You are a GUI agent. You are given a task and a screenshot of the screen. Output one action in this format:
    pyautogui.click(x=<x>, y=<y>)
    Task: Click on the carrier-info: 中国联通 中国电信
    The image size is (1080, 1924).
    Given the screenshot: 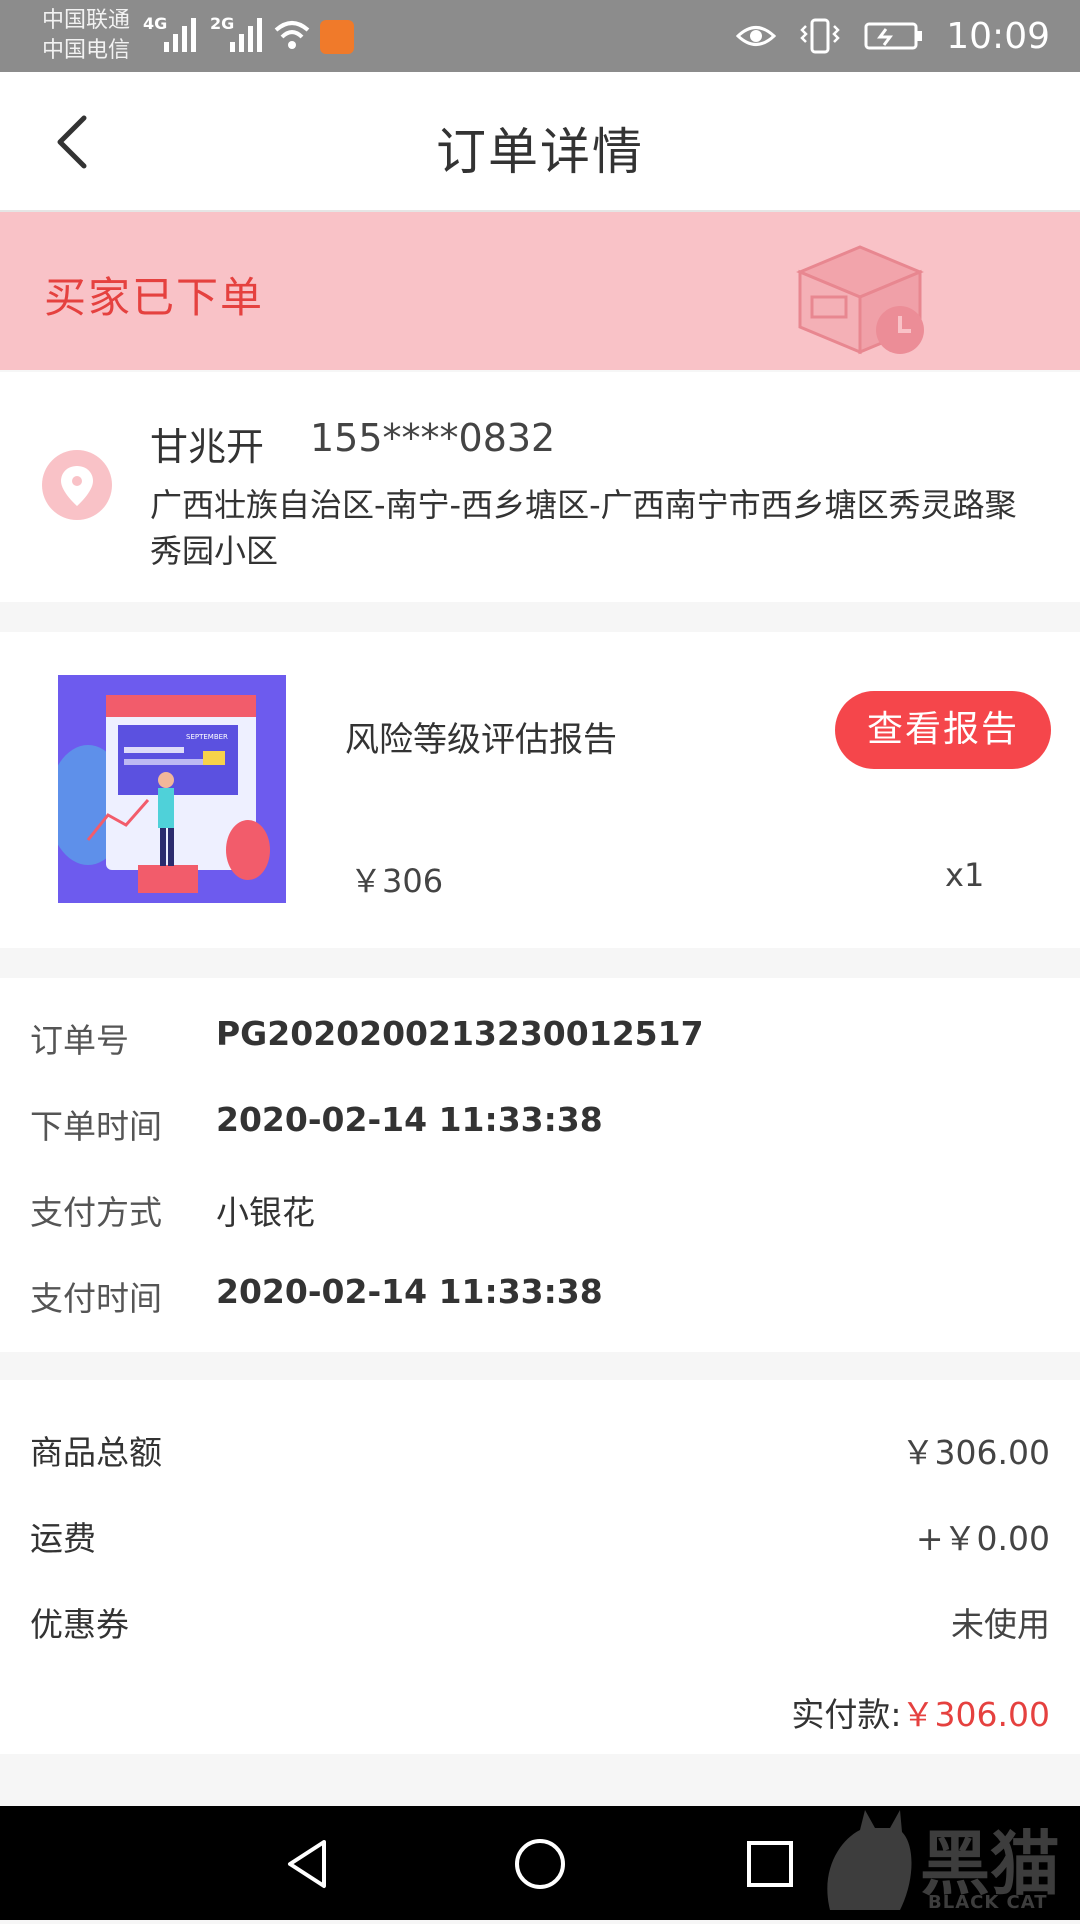 What is the action you would take?
    pyautogui.click(x=86, y=36)
    